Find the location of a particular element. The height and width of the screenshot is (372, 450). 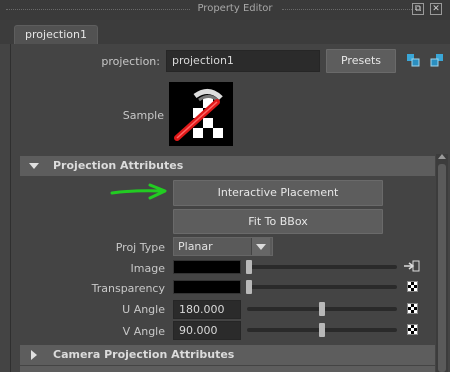

camera-projection-attributes-header: Camera Projection Attributes is located at coordinates (227, 355).